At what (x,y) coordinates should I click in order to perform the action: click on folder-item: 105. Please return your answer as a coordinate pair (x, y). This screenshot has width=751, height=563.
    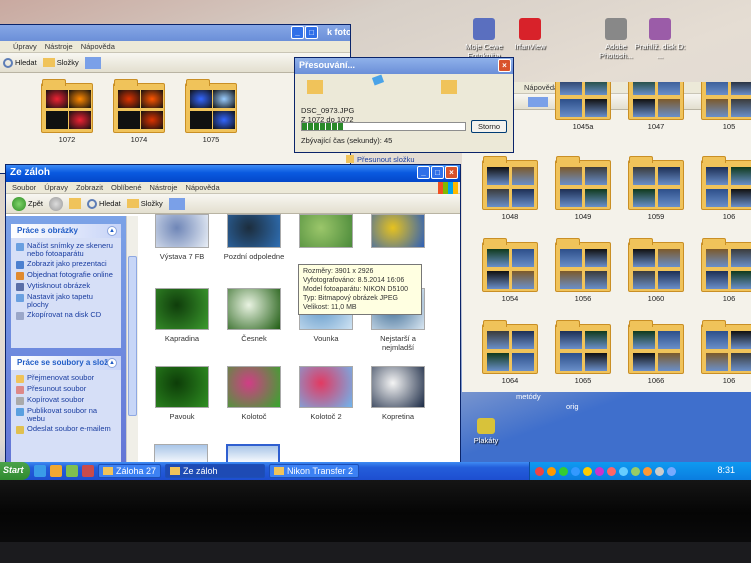
    Looking at the image, I should click on (726, 106).